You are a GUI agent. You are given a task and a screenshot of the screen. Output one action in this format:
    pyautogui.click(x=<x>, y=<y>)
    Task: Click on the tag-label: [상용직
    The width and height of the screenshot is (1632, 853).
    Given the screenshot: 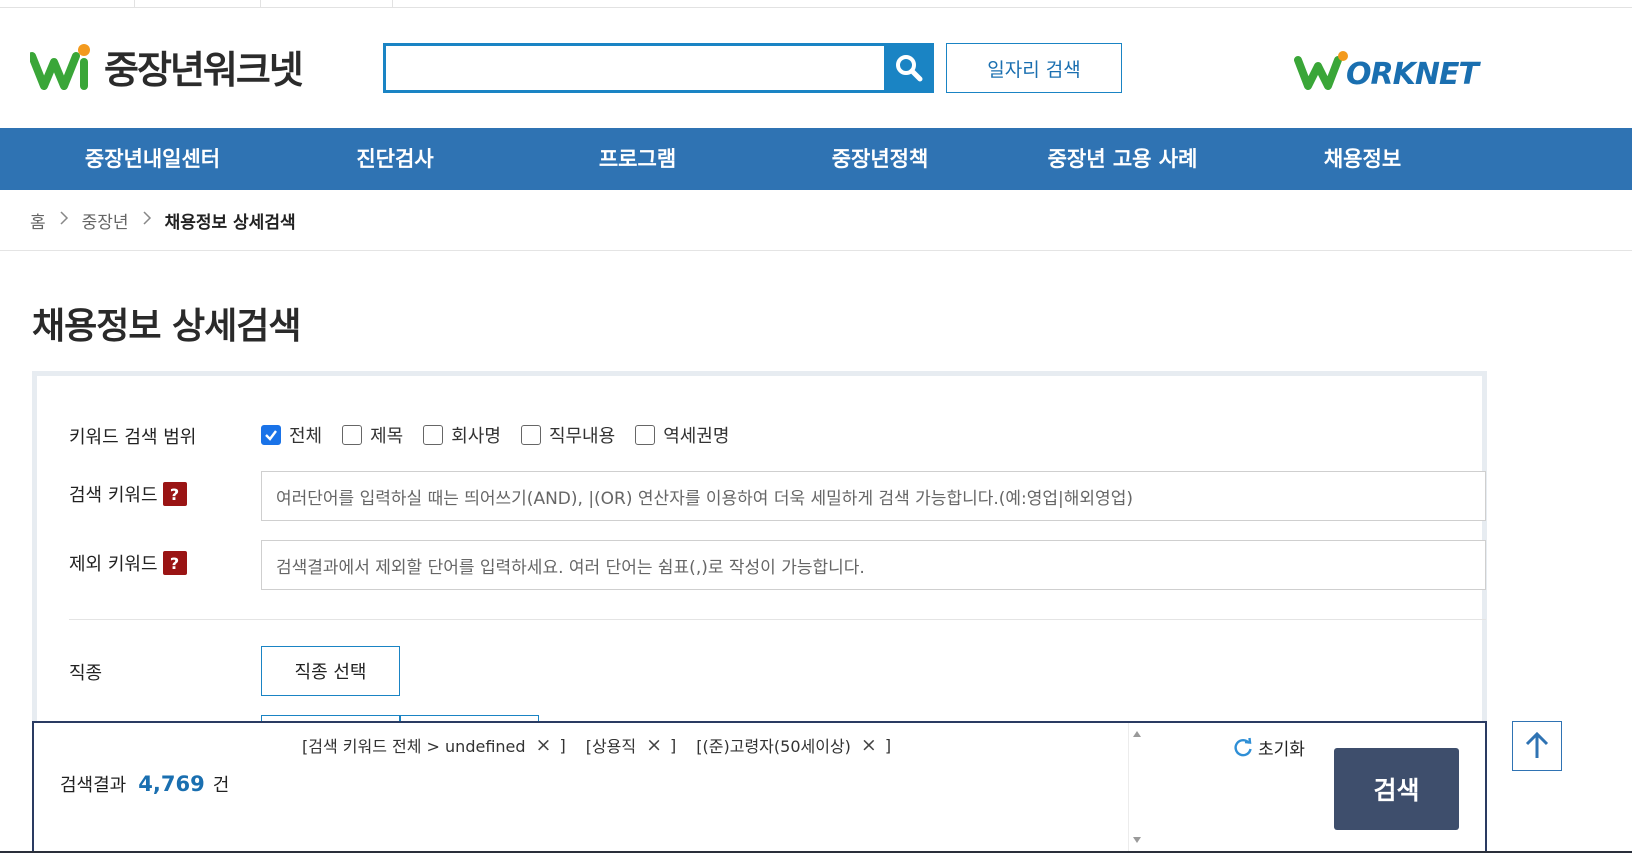 What is the action you would take?
    pyautogui.click(x=611, y=746)
    